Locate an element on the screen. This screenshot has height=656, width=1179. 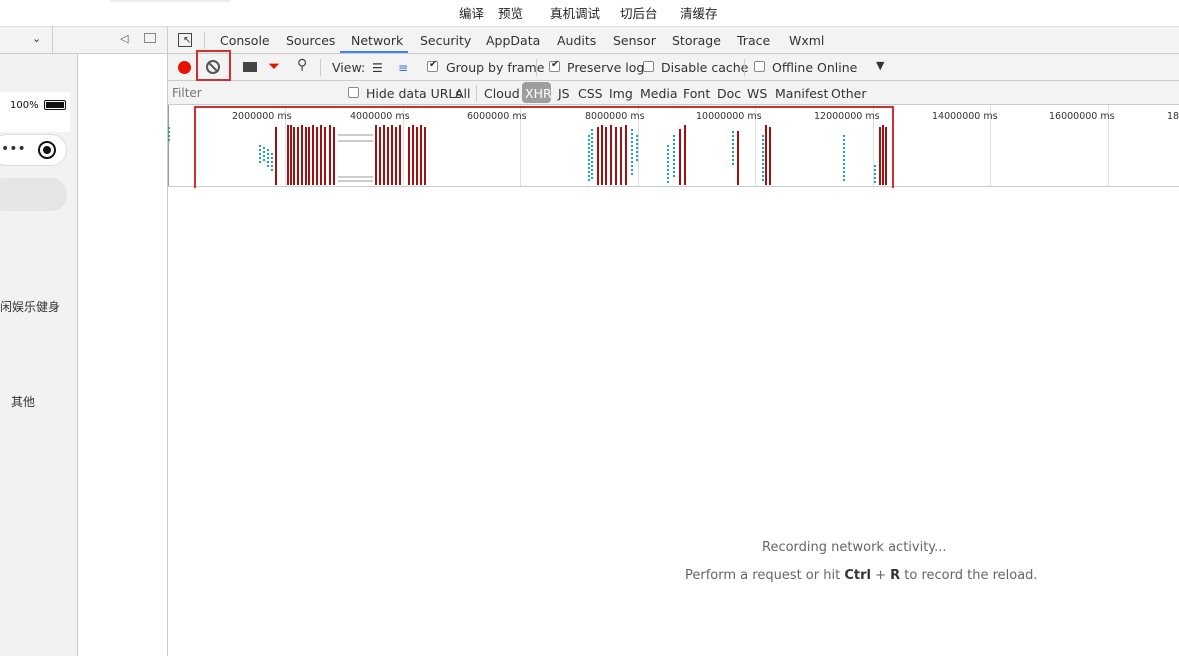
group-by-frame-checkbox is located at coordinates (432, 65).